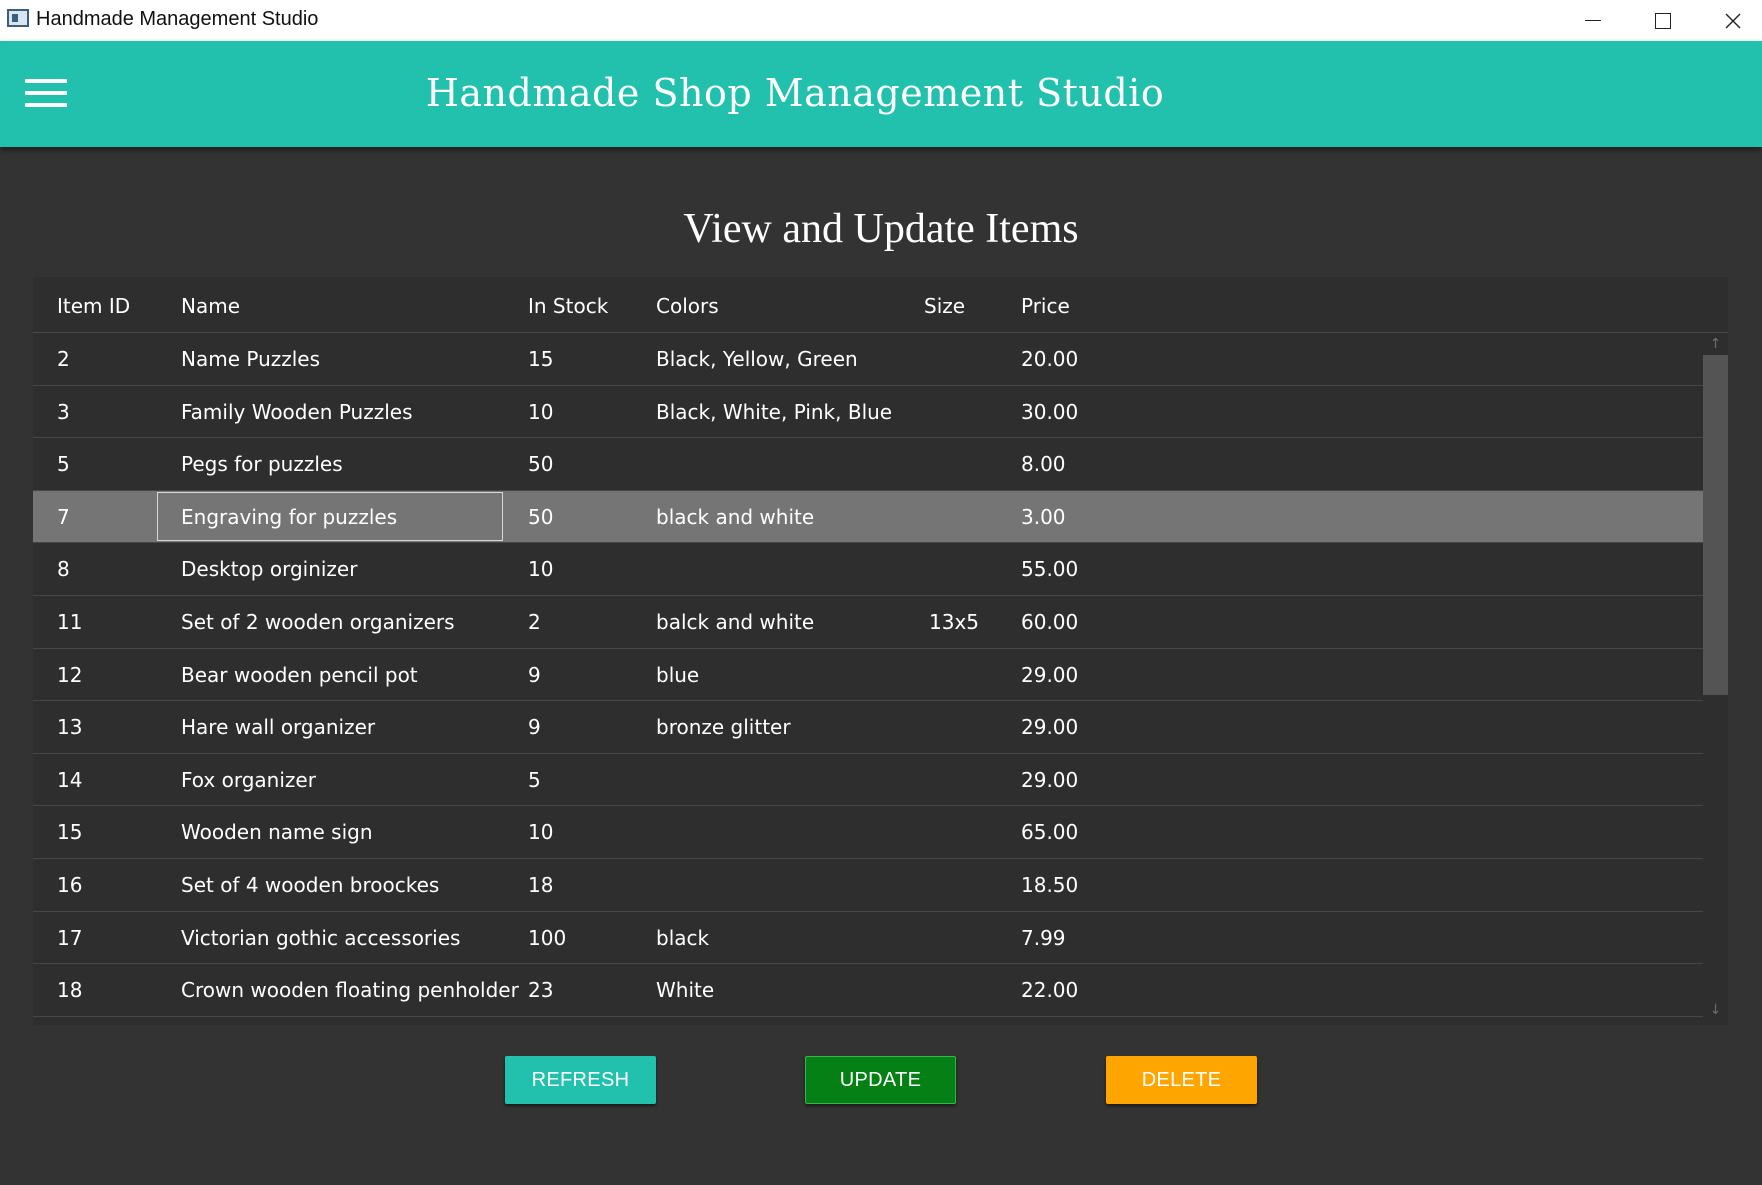 The image size is (1762, 1185). What do you see at coordinates (248, 780) in the screenshot?
I see `cell-name: Fox organizer` at bounding box center [248, 780].